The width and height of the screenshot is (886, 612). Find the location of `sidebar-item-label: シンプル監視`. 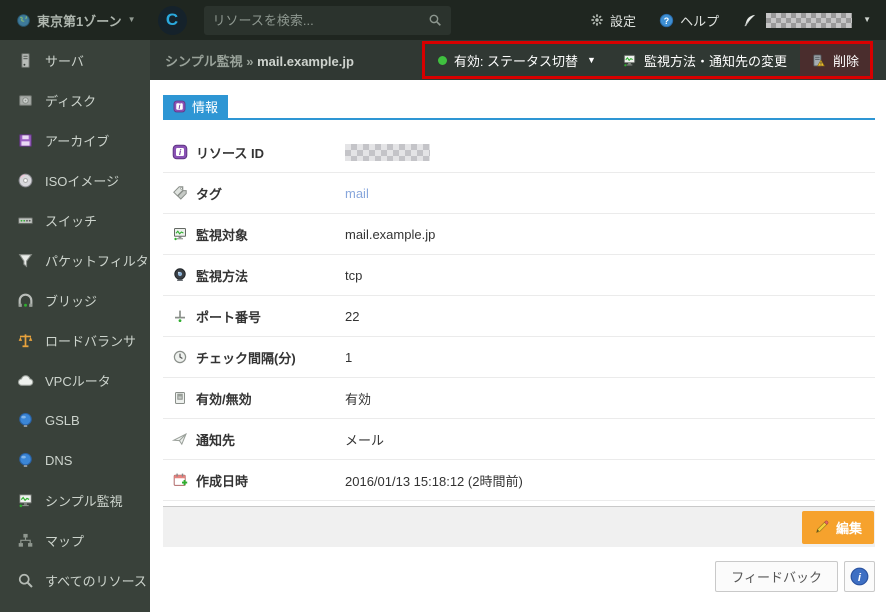

sidebar-item-label: シンプル監視 is located at coordinates (84, 501).